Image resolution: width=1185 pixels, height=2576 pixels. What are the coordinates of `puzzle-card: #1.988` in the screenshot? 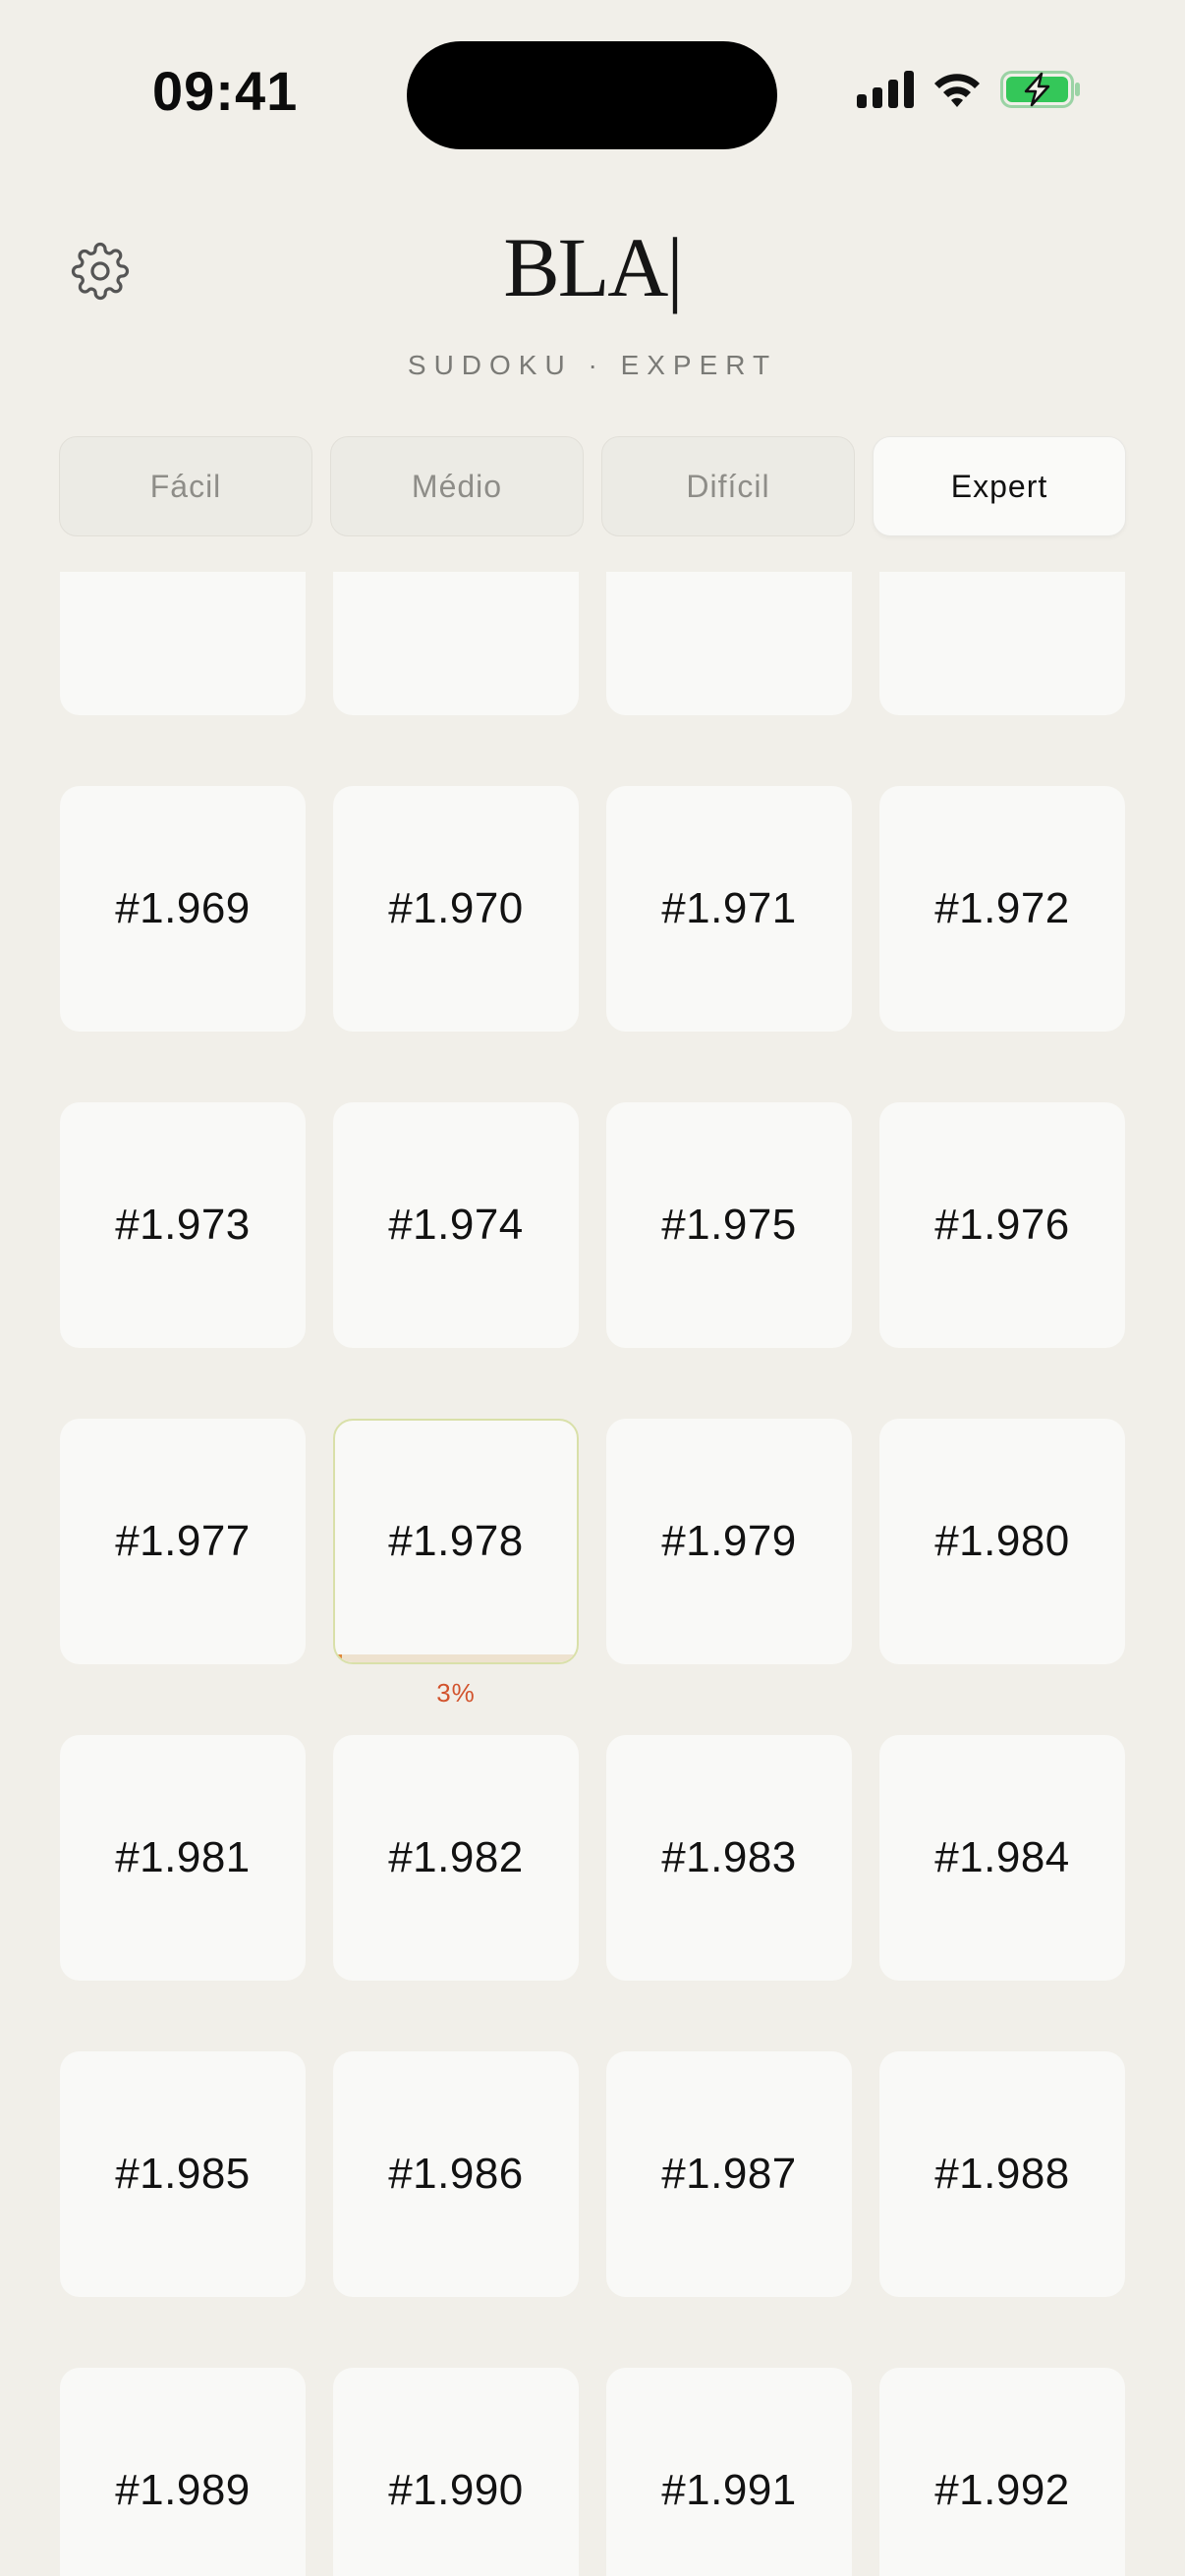 It's located at (1002, 2174).